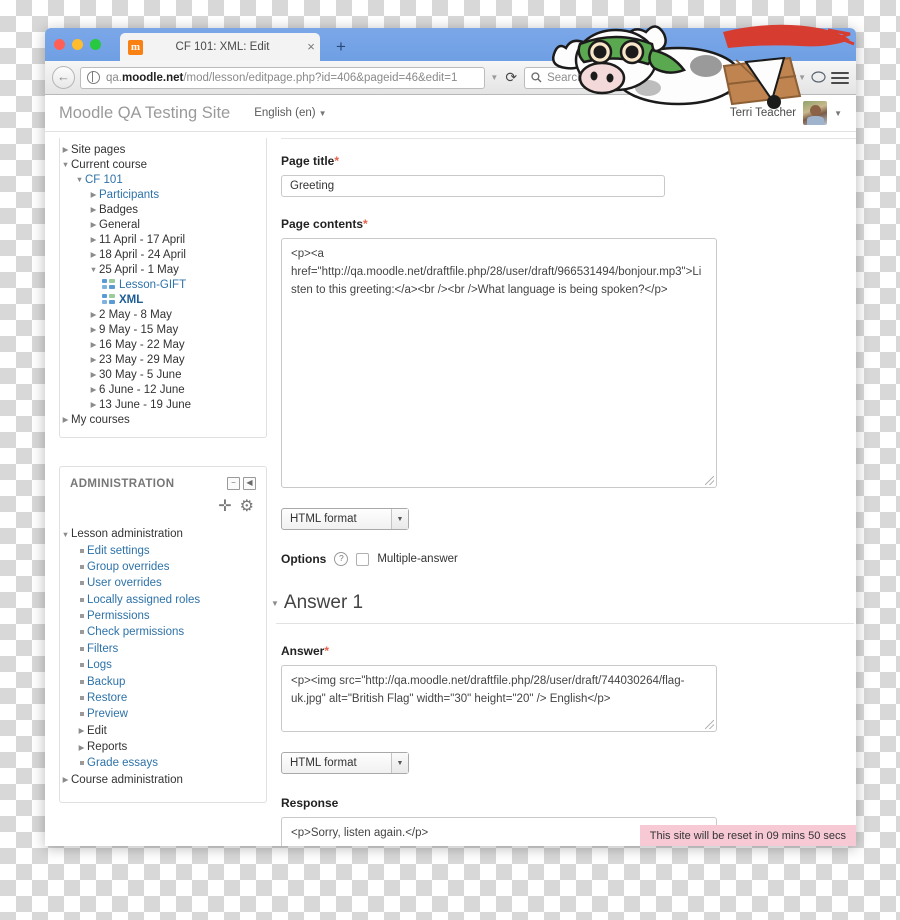  What do you see at coordinates (768, 77) in the screenshot?
I see `pocket-icon` at bounding box center [768, 77].